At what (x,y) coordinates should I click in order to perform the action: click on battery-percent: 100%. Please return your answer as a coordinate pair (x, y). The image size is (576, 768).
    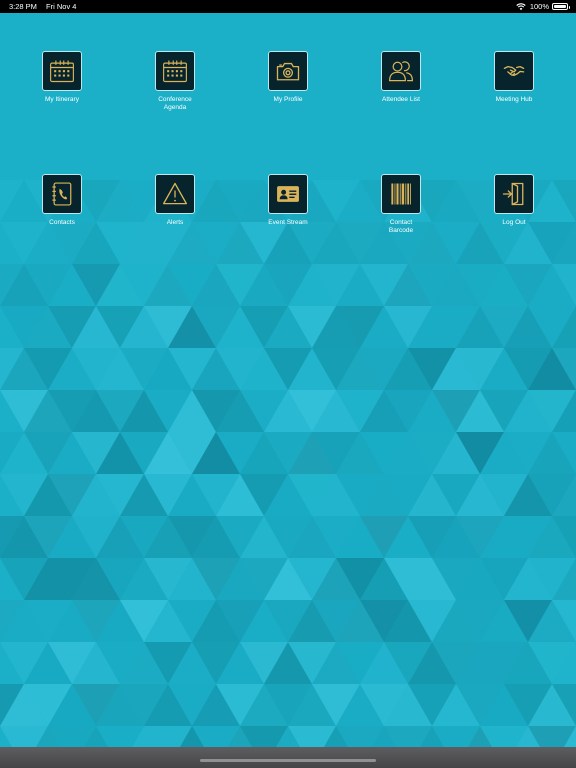
    Looking at the image, I should click on (539, 6).